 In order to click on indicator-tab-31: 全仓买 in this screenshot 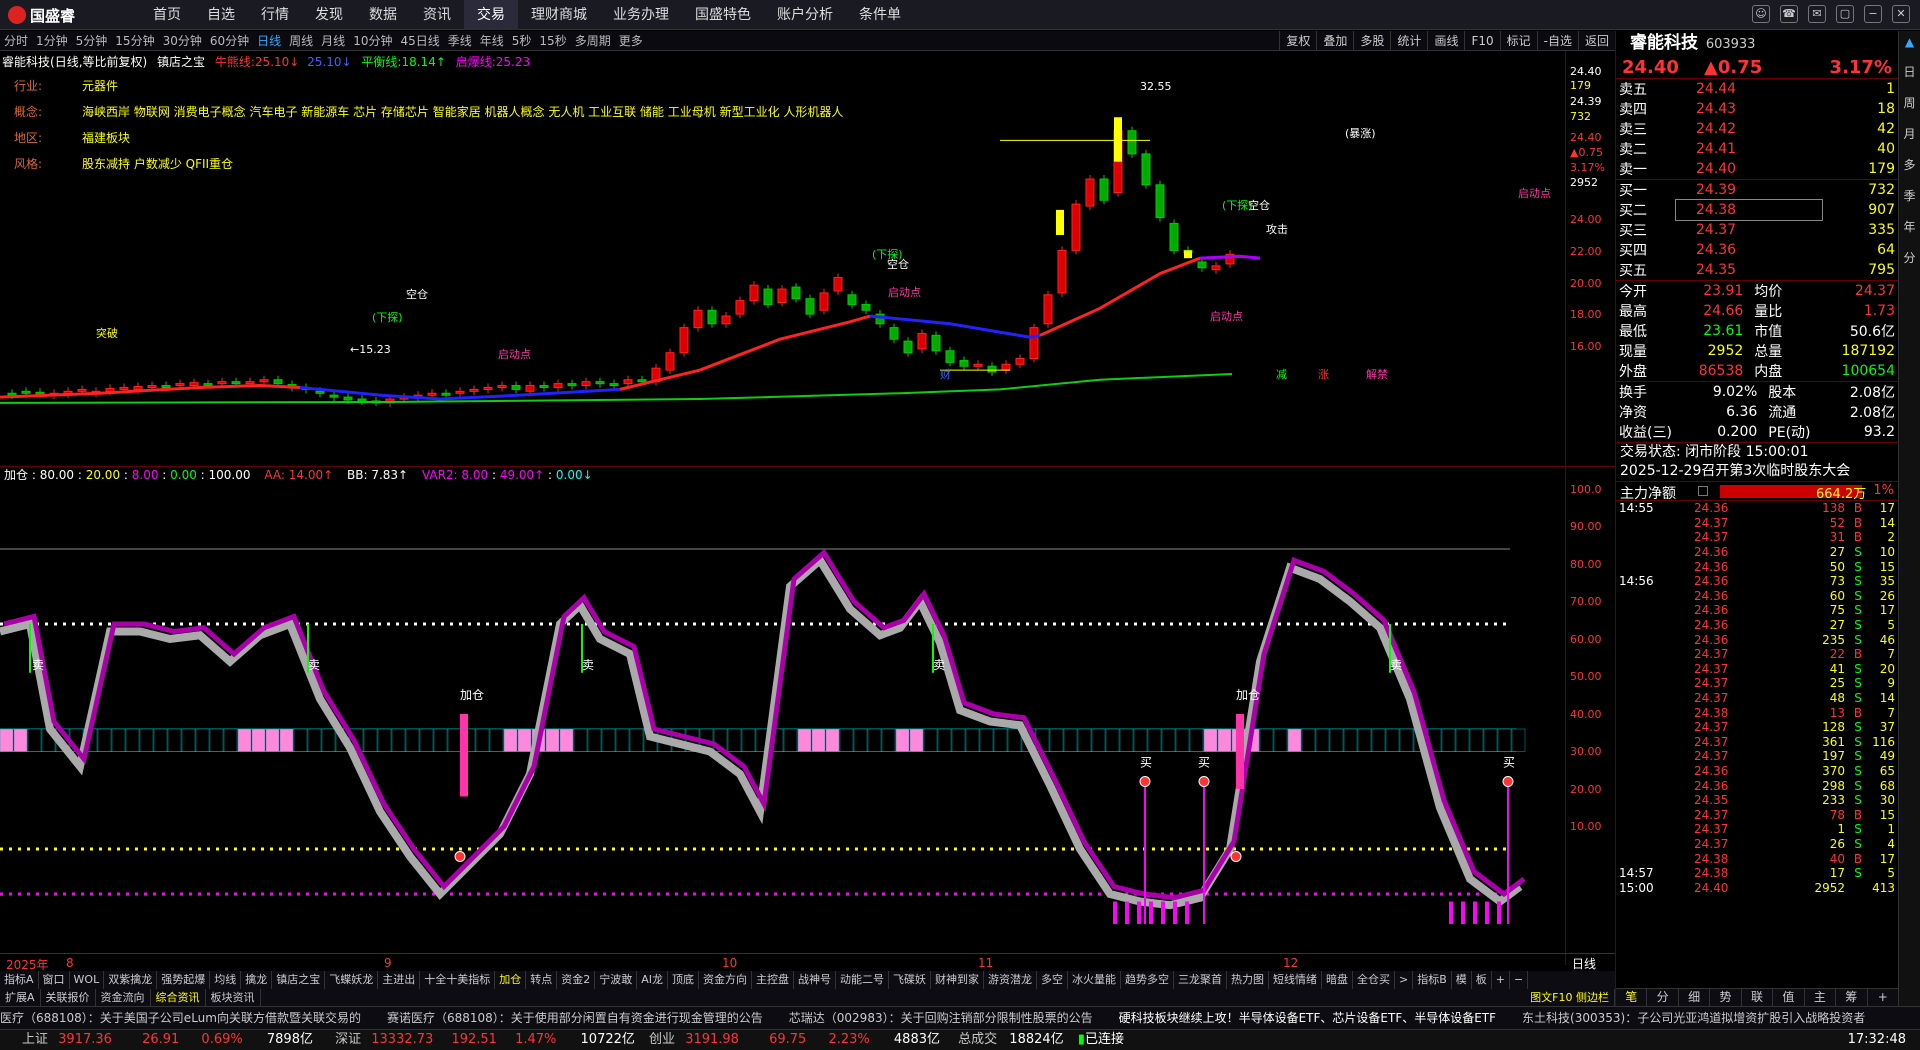, I will do `click(1374, 980)`.